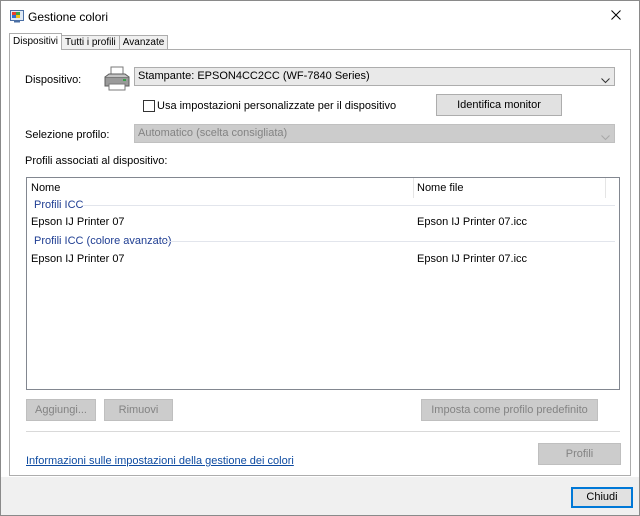 This screenshot has width=640, height=516. What do you see at coordinates (96, 161) in the screenshot?
I see `associated-profiles-label: Profili associati al dispositivo:` at bounding box center [96, 161].